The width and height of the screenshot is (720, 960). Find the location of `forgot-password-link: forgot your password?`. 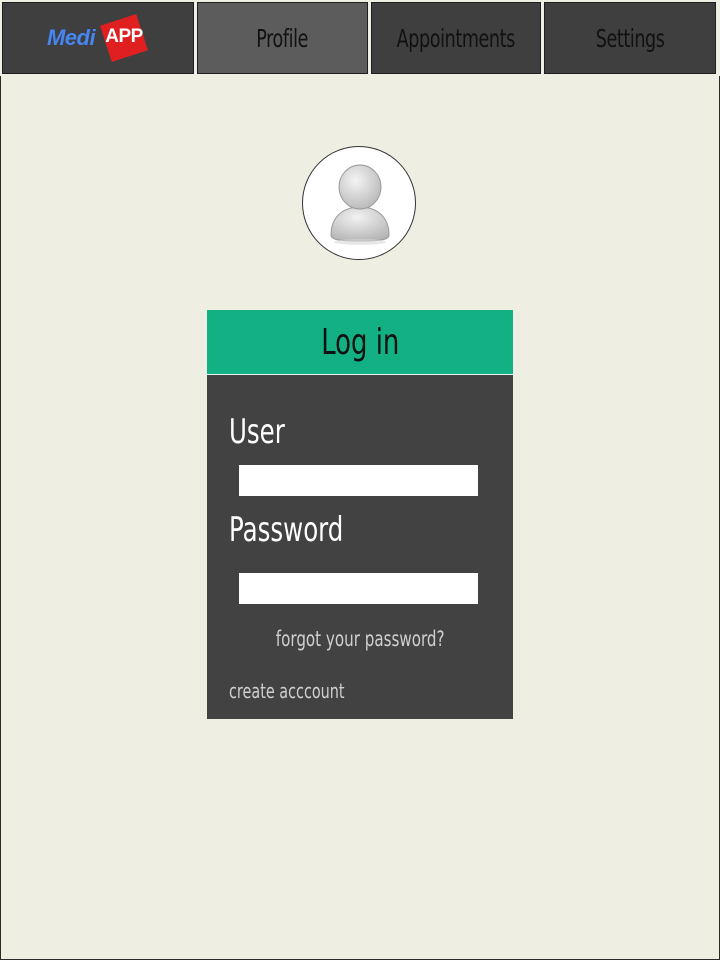

forgot-password-link: forgot your password? is located at coordinates (360, 639).